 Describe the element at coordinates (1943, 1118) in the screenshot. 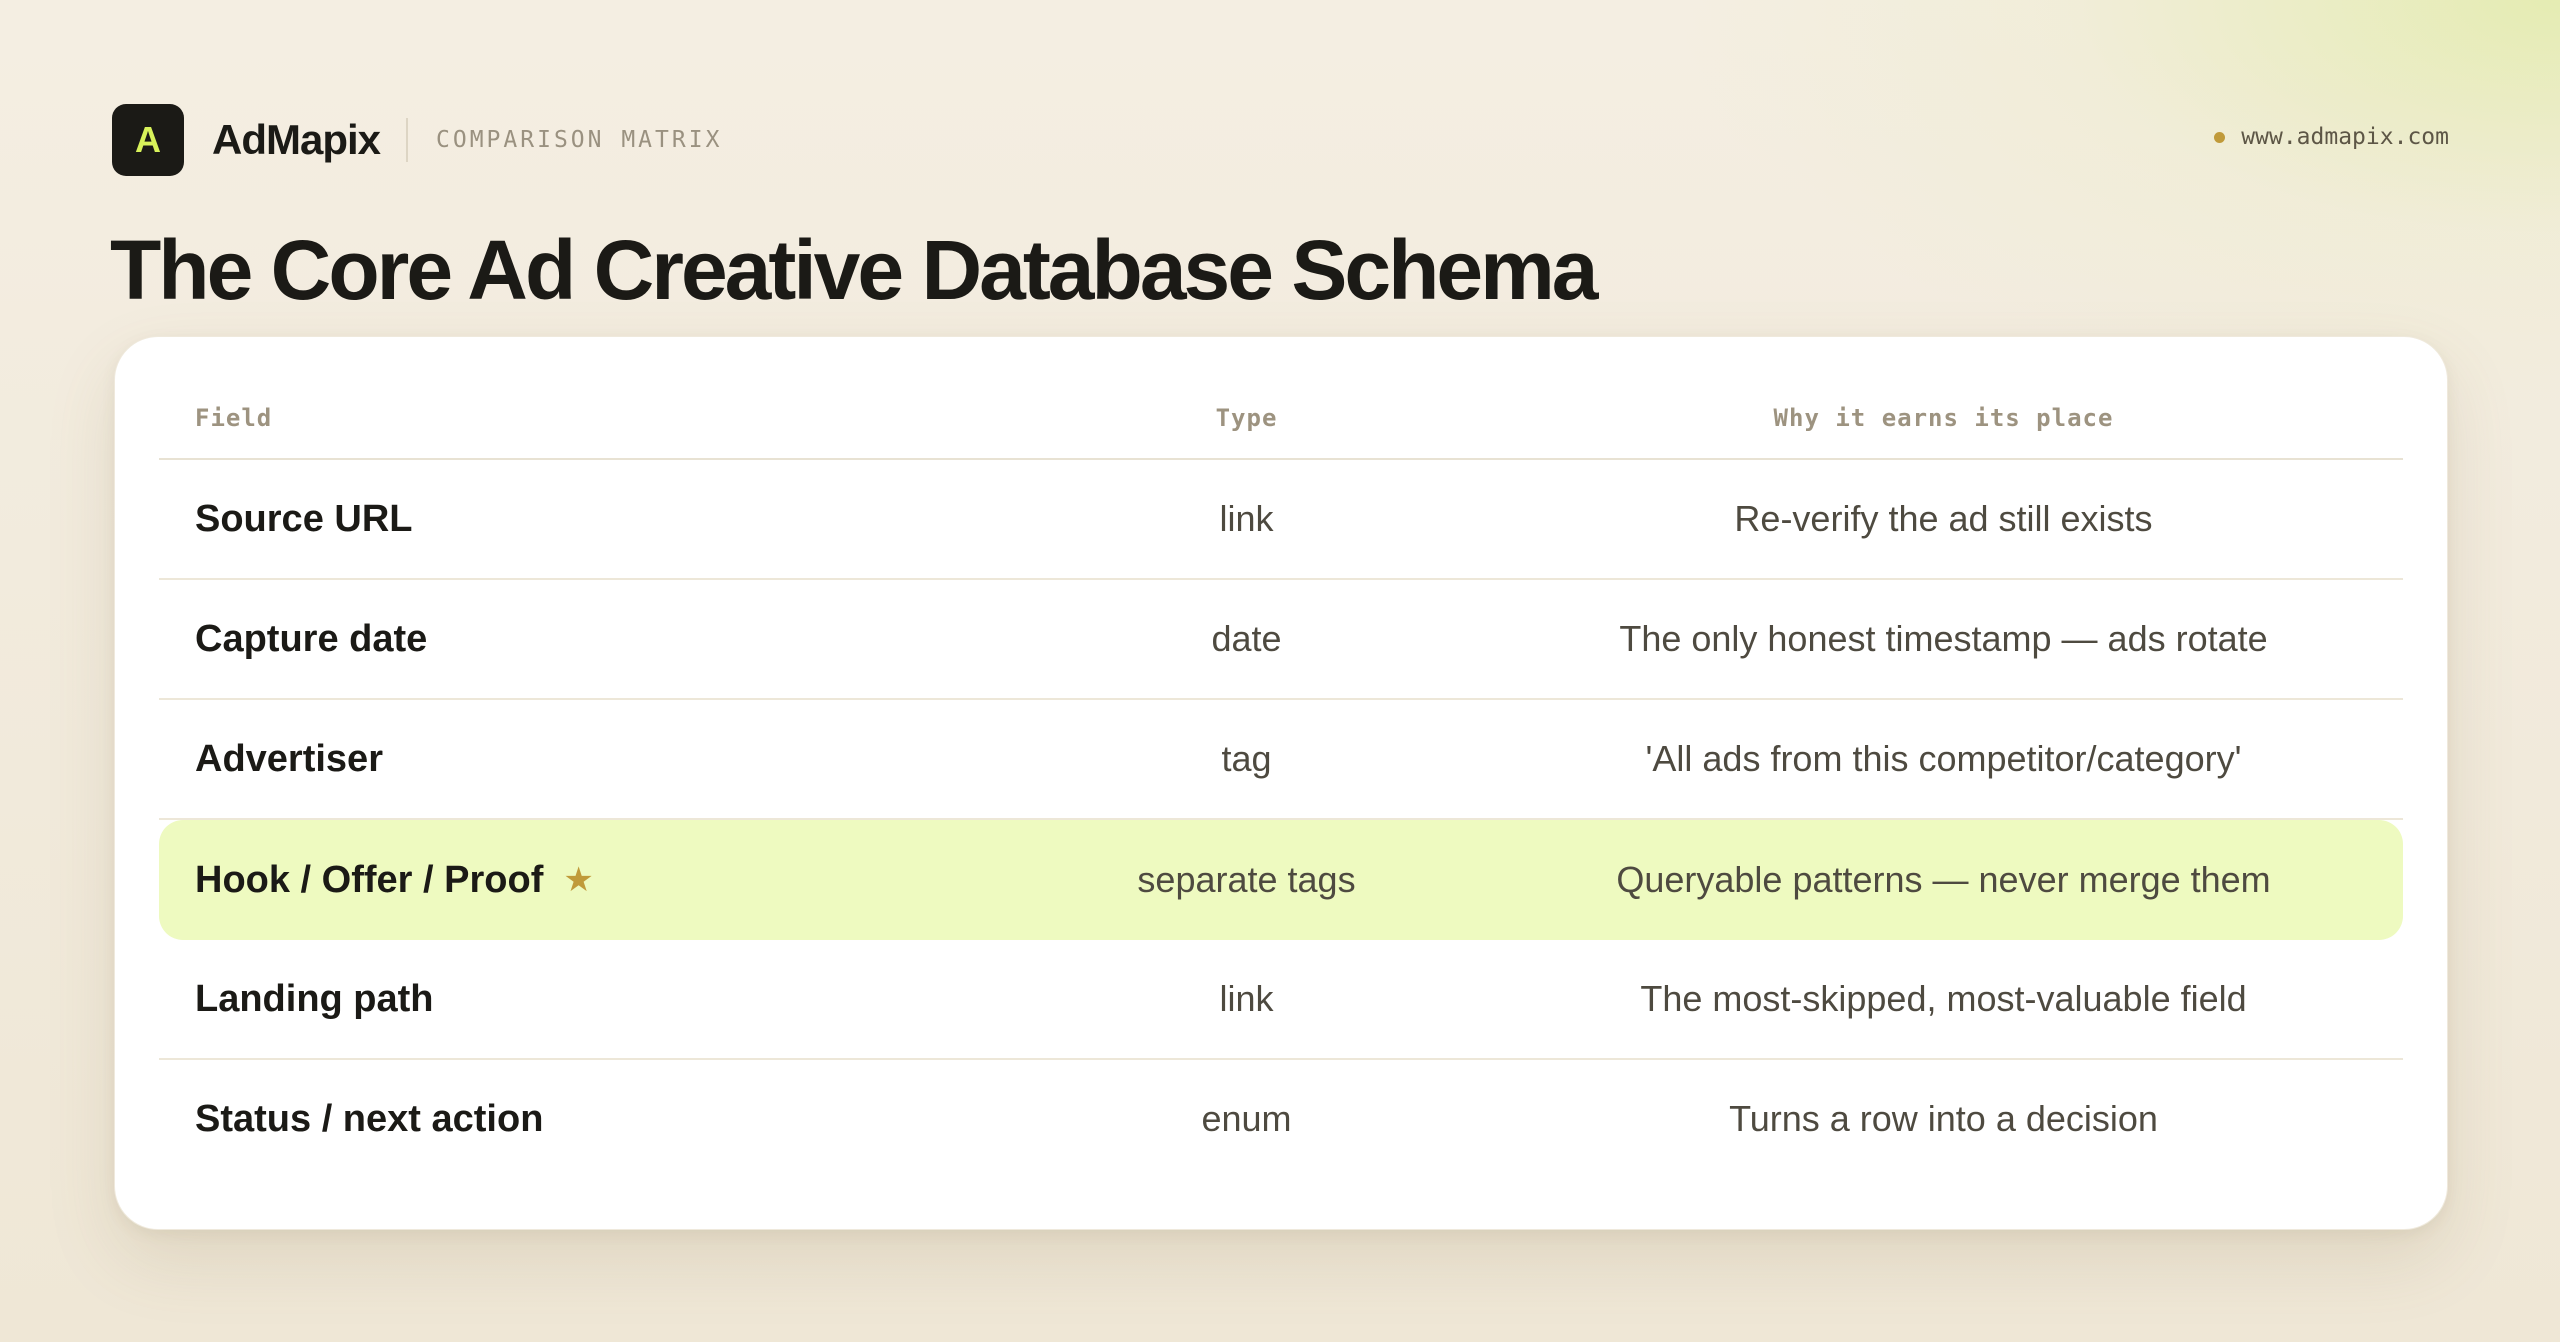

I see `why-cell: Turns a row into a decision` at that location.